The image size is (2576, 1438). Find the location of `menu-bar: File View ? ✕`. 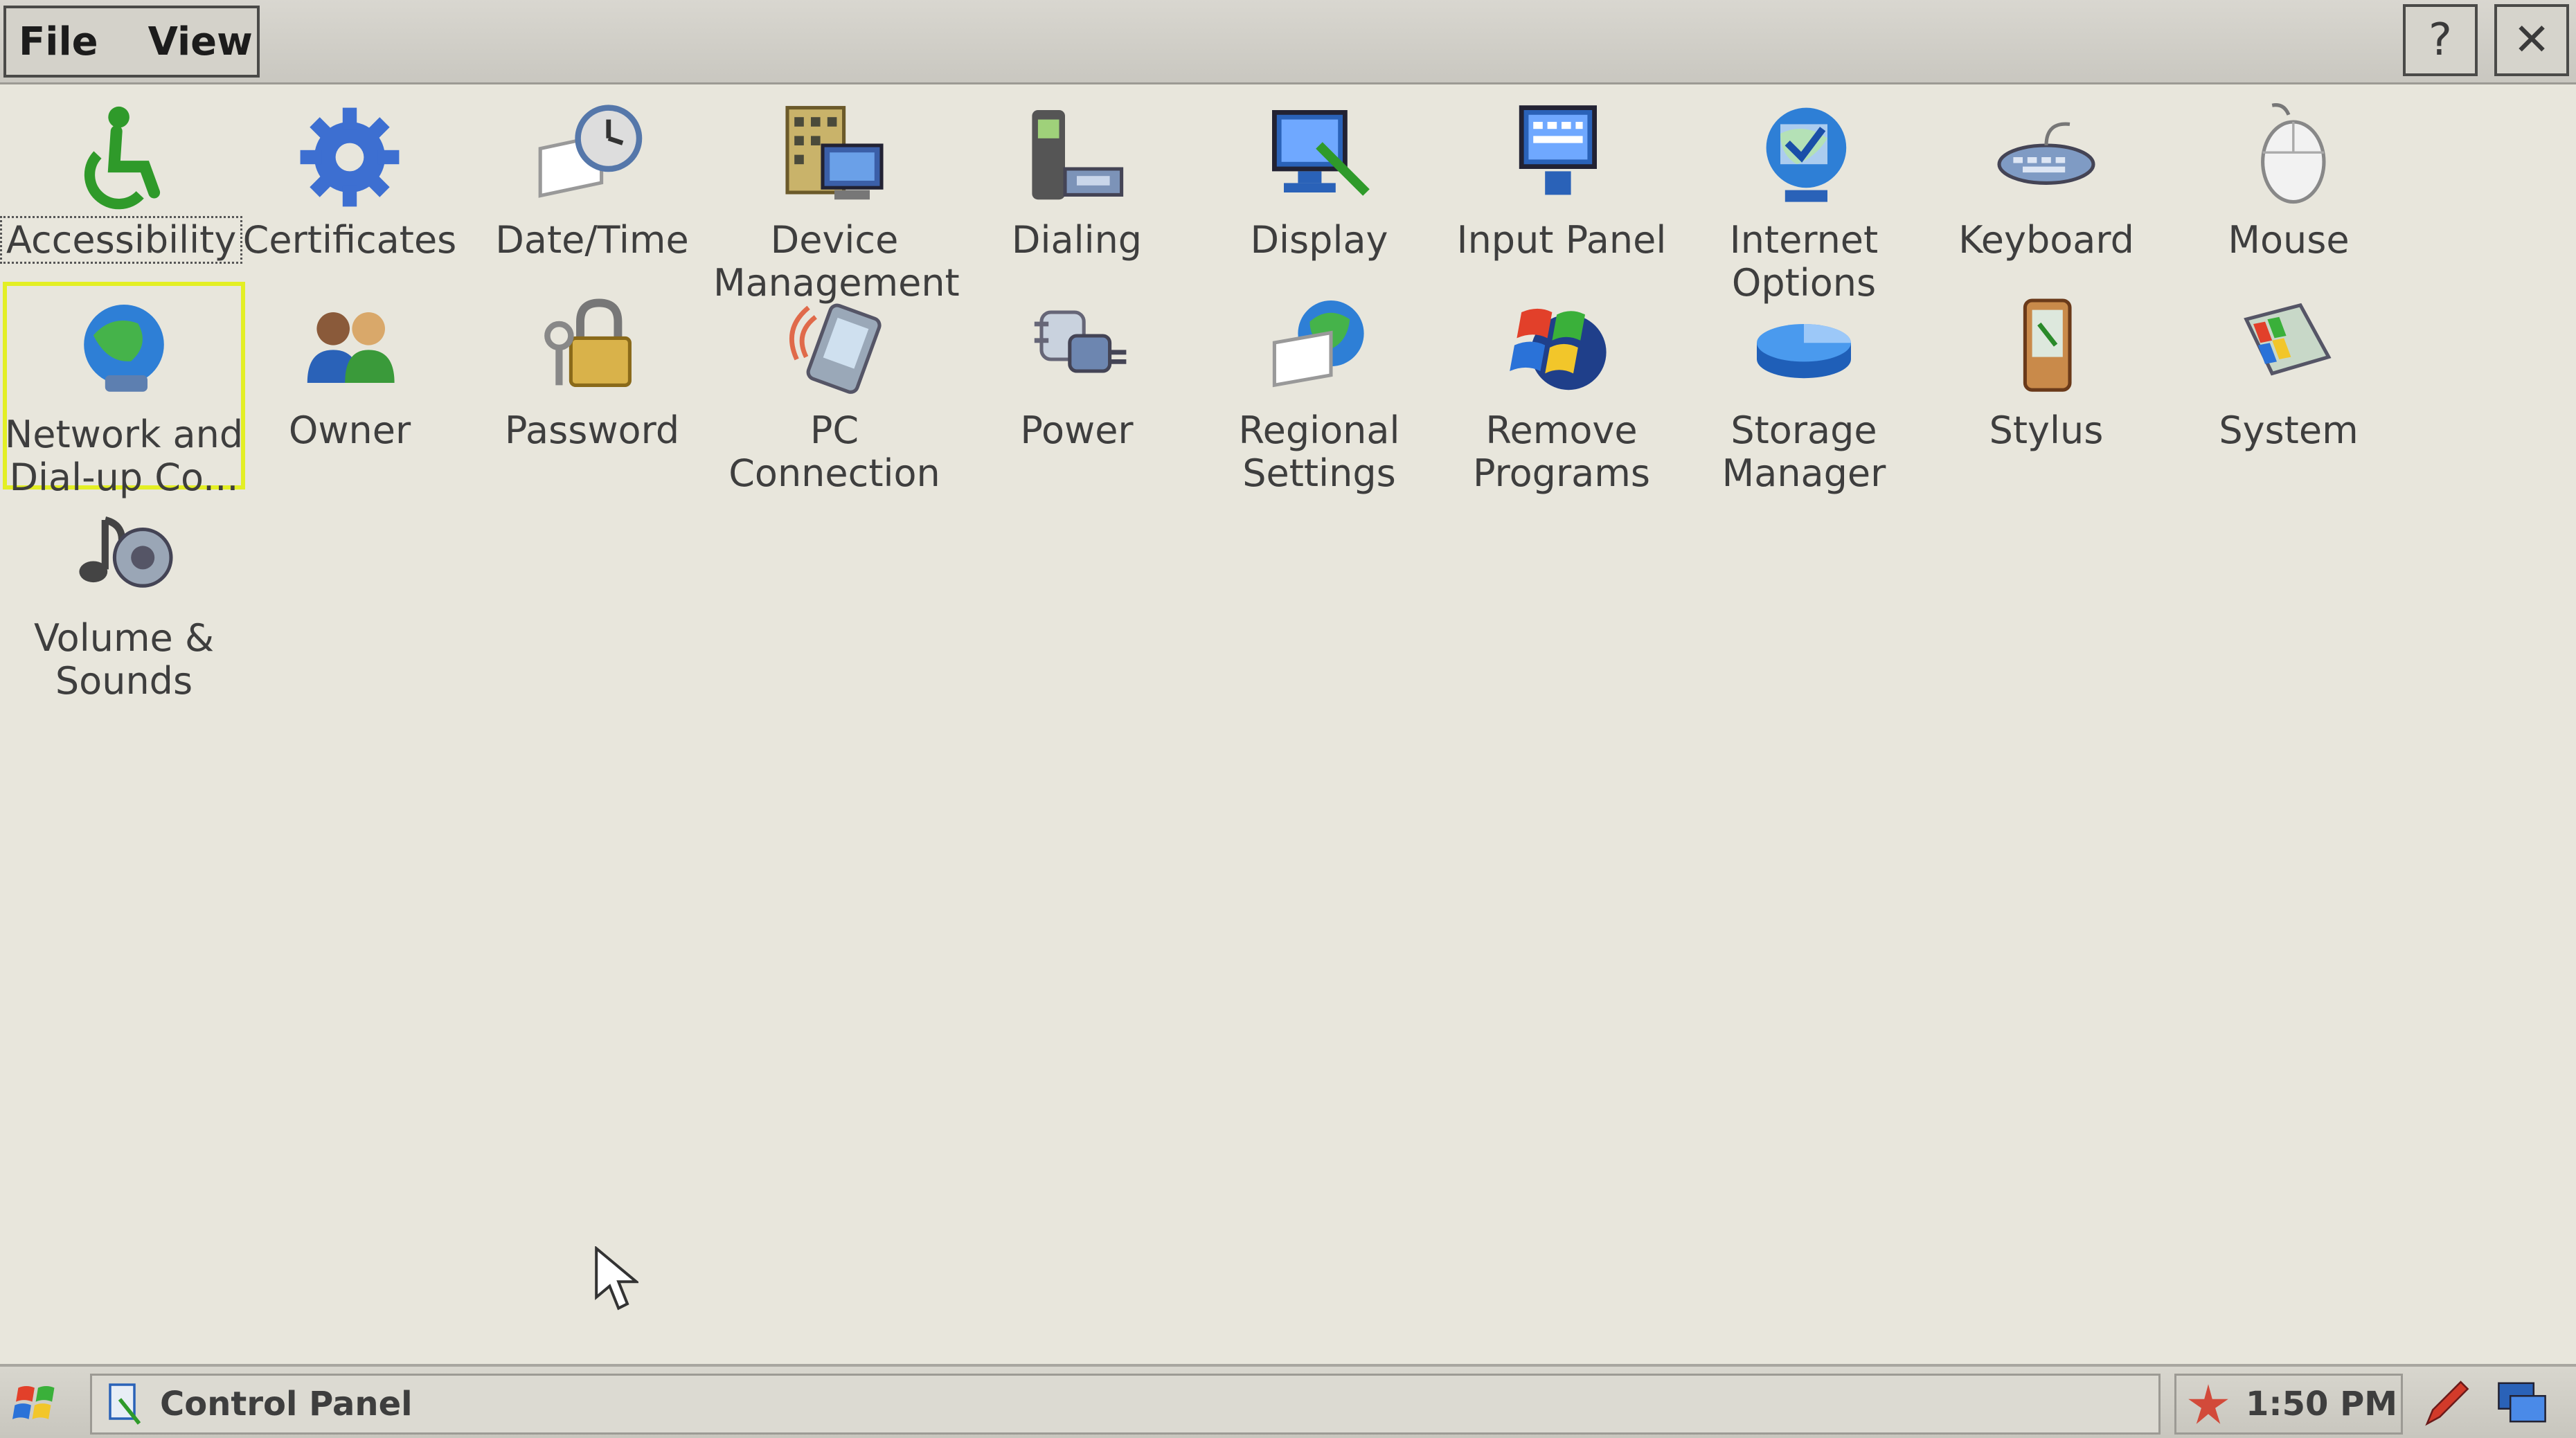

menu-bar: File View ? ✕ is located at coordinates (1288, 42).